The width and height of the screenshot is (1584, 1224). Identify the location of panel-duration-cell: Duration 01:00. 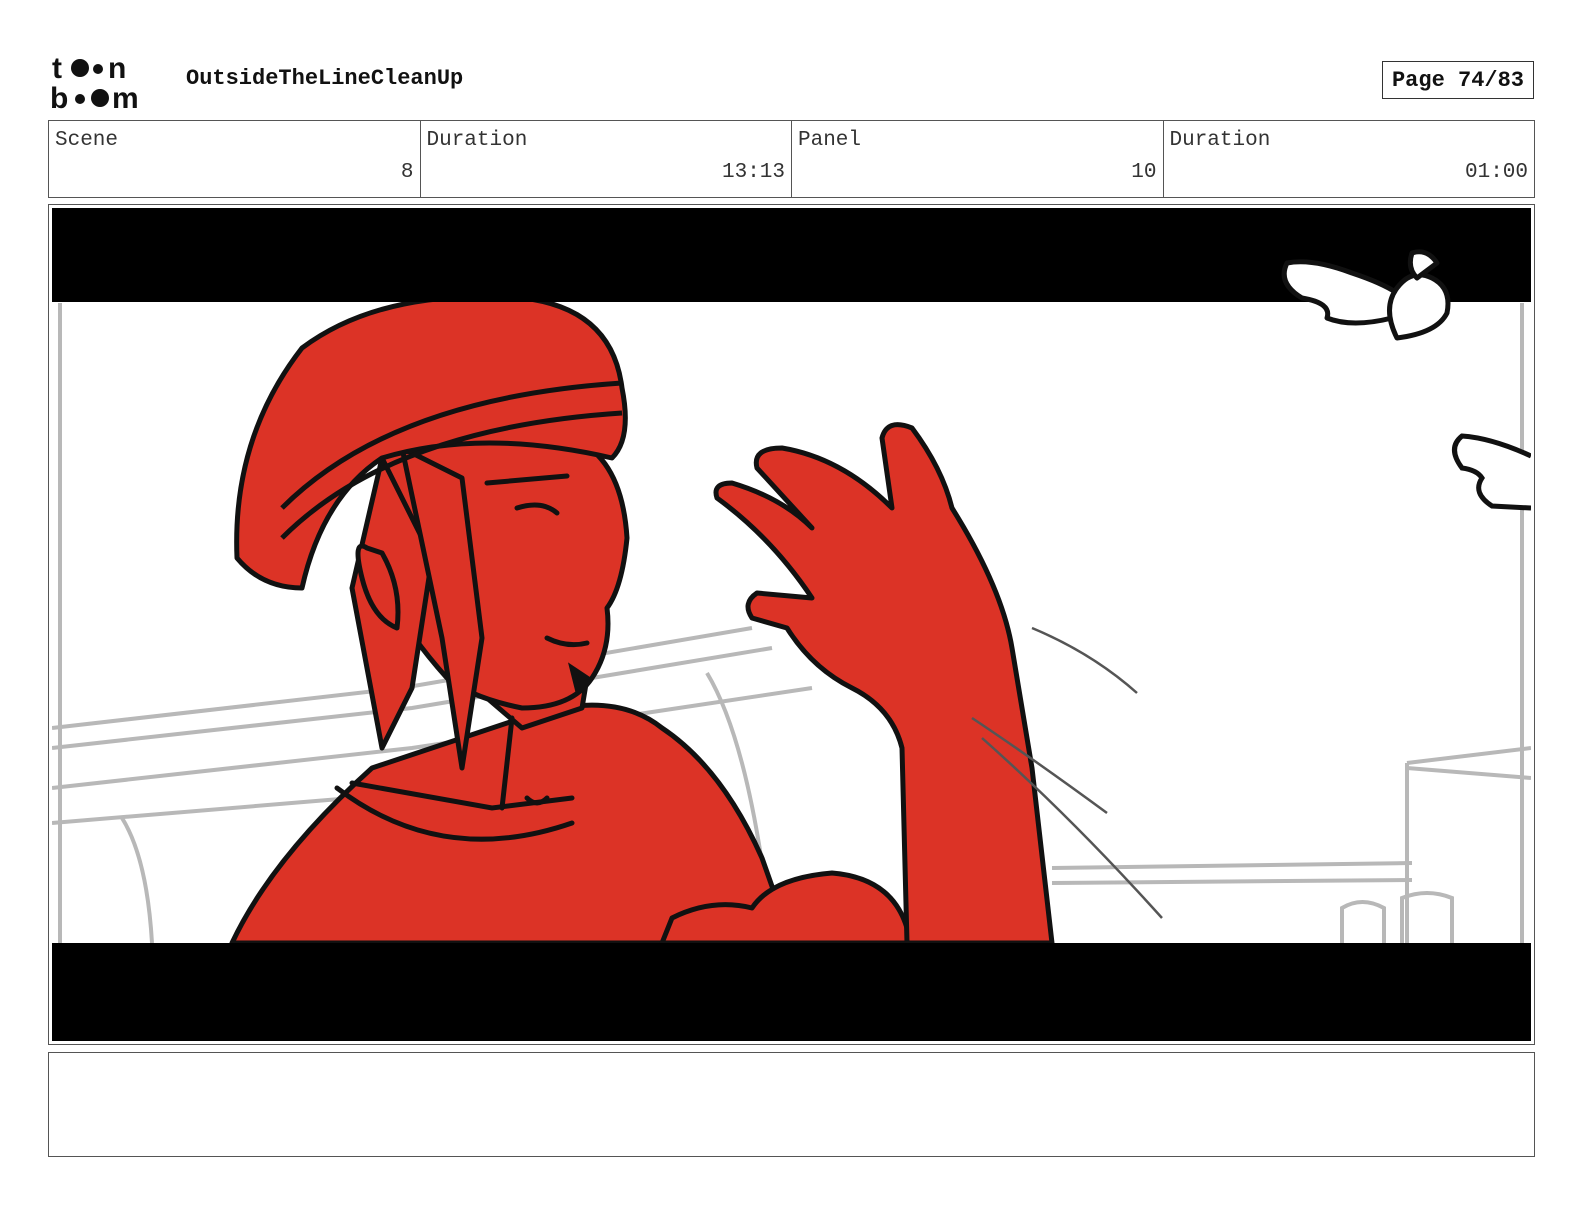
(1349, 159).